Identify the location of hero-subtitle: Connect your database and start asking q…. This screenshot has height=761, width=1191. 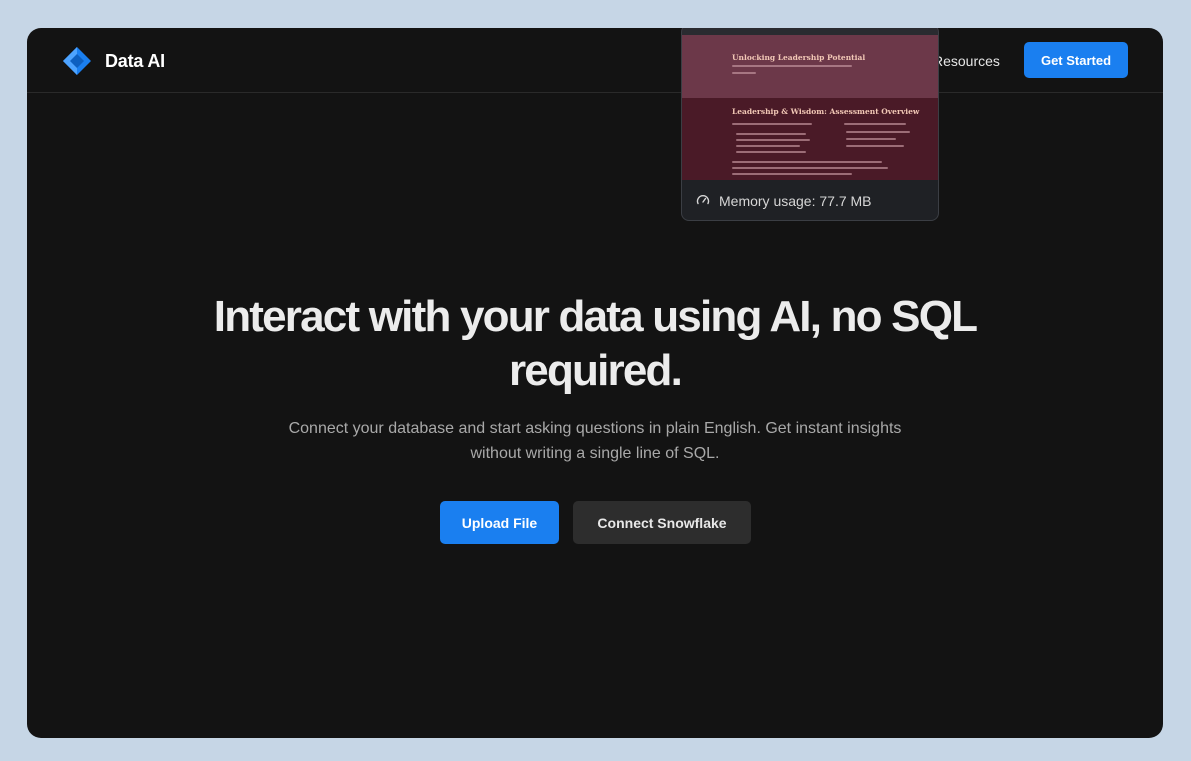
(595, 441).